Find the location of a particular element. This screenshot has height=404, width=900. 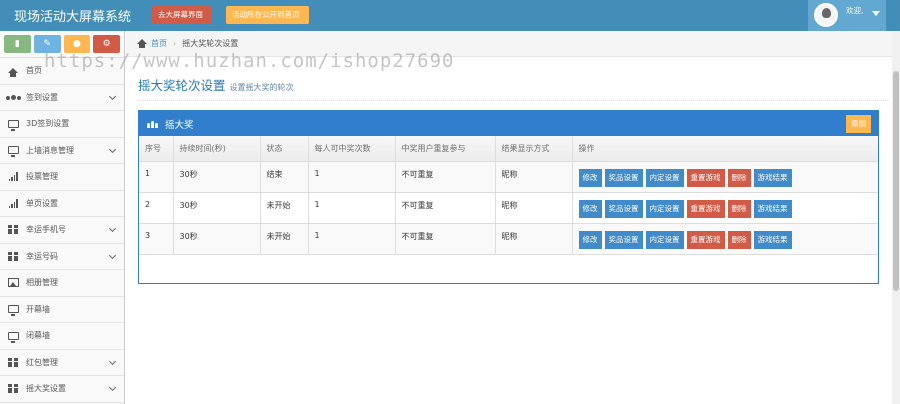

sidebar-item-label: 单页设置 is located at coordinates (42, 203).